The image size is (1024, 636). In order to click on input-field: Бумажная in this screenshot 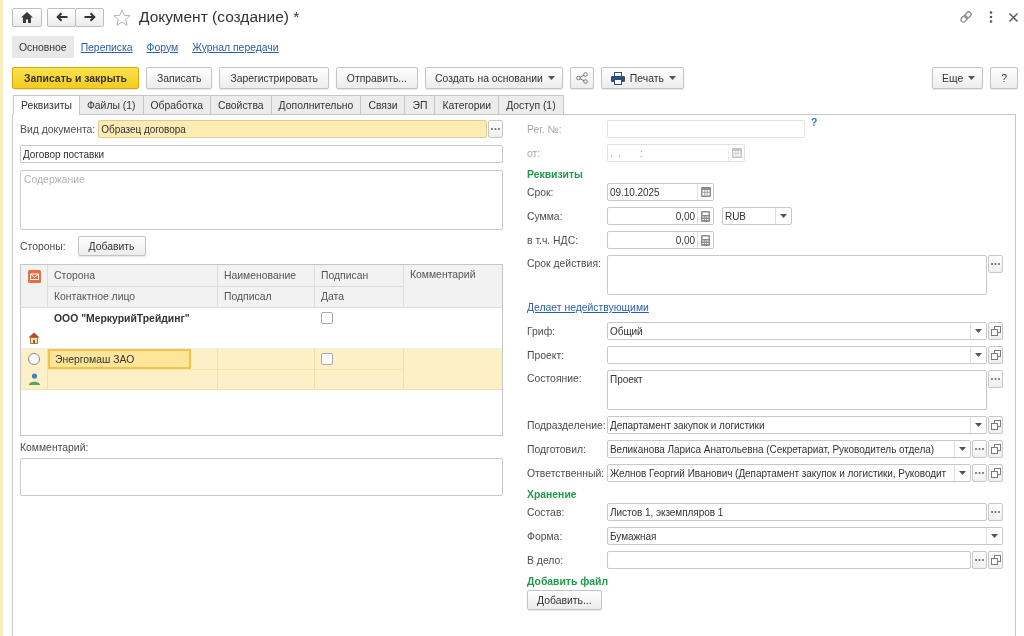, I will do `click(805, 536)`.